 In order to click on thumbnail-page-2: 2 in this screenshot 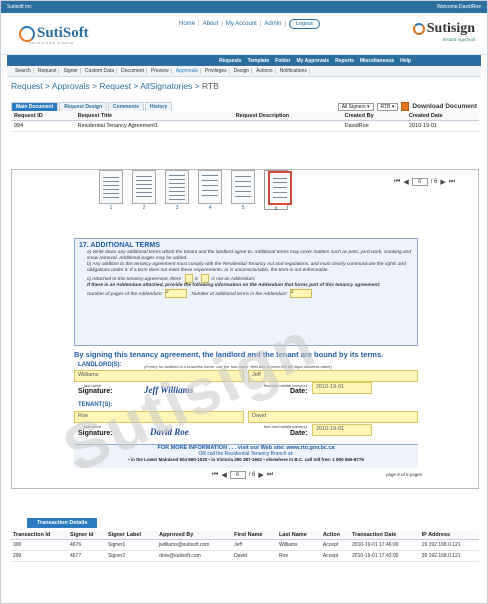, I will do `click(144, 190)`.